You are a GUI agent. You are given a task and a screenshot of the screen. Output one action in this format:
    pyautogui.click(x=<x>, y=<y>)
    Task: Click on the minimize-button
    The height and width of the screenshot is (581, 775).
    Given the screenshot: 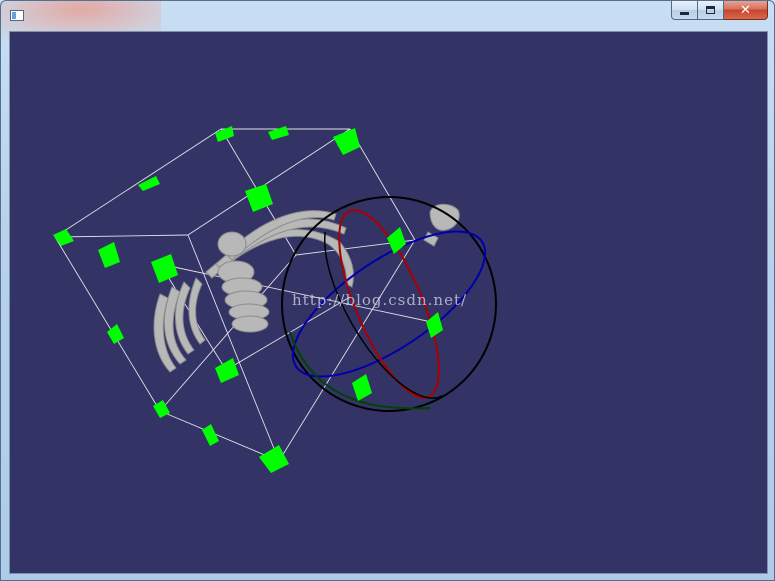 What is the action you would take?
    pyautogui.click(x=684, y=10)
    